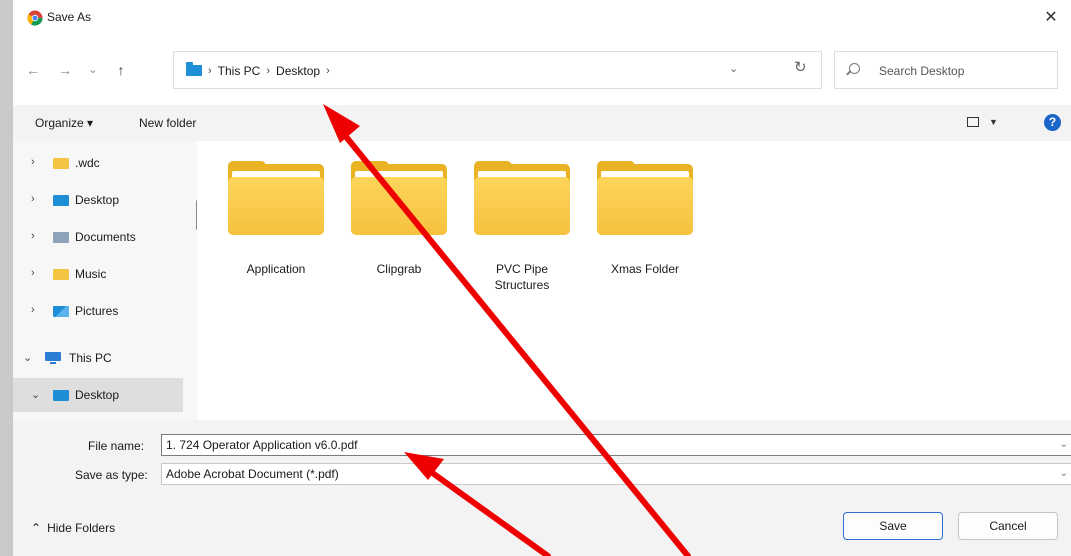  What do you see at coordinates (399, 269) in the screenshot?
I see `folder-label: Clipgrab` at bounding box center [399, 269].